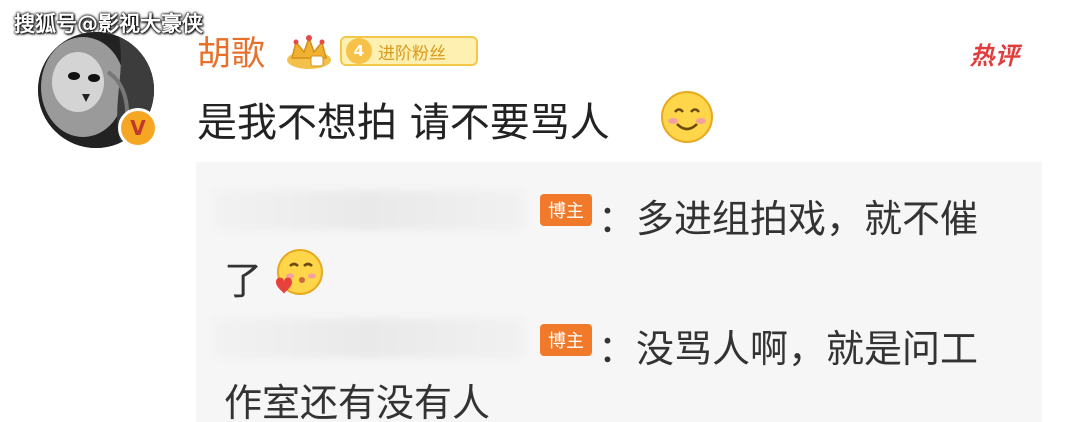 The image size is (1080, 422). I want to click on verified-badge-icon: V, so click(138, 128).